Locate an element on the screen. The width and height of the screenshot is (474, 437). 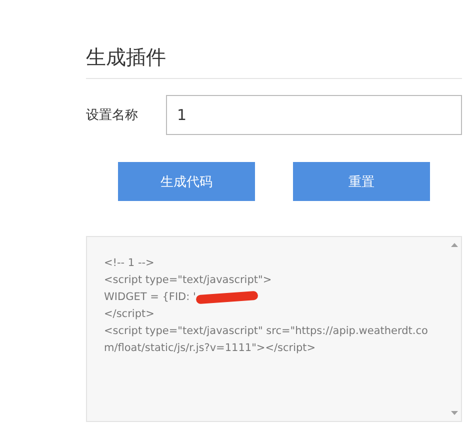
page-title: 生成插件 is located at coordinates (126, 57).